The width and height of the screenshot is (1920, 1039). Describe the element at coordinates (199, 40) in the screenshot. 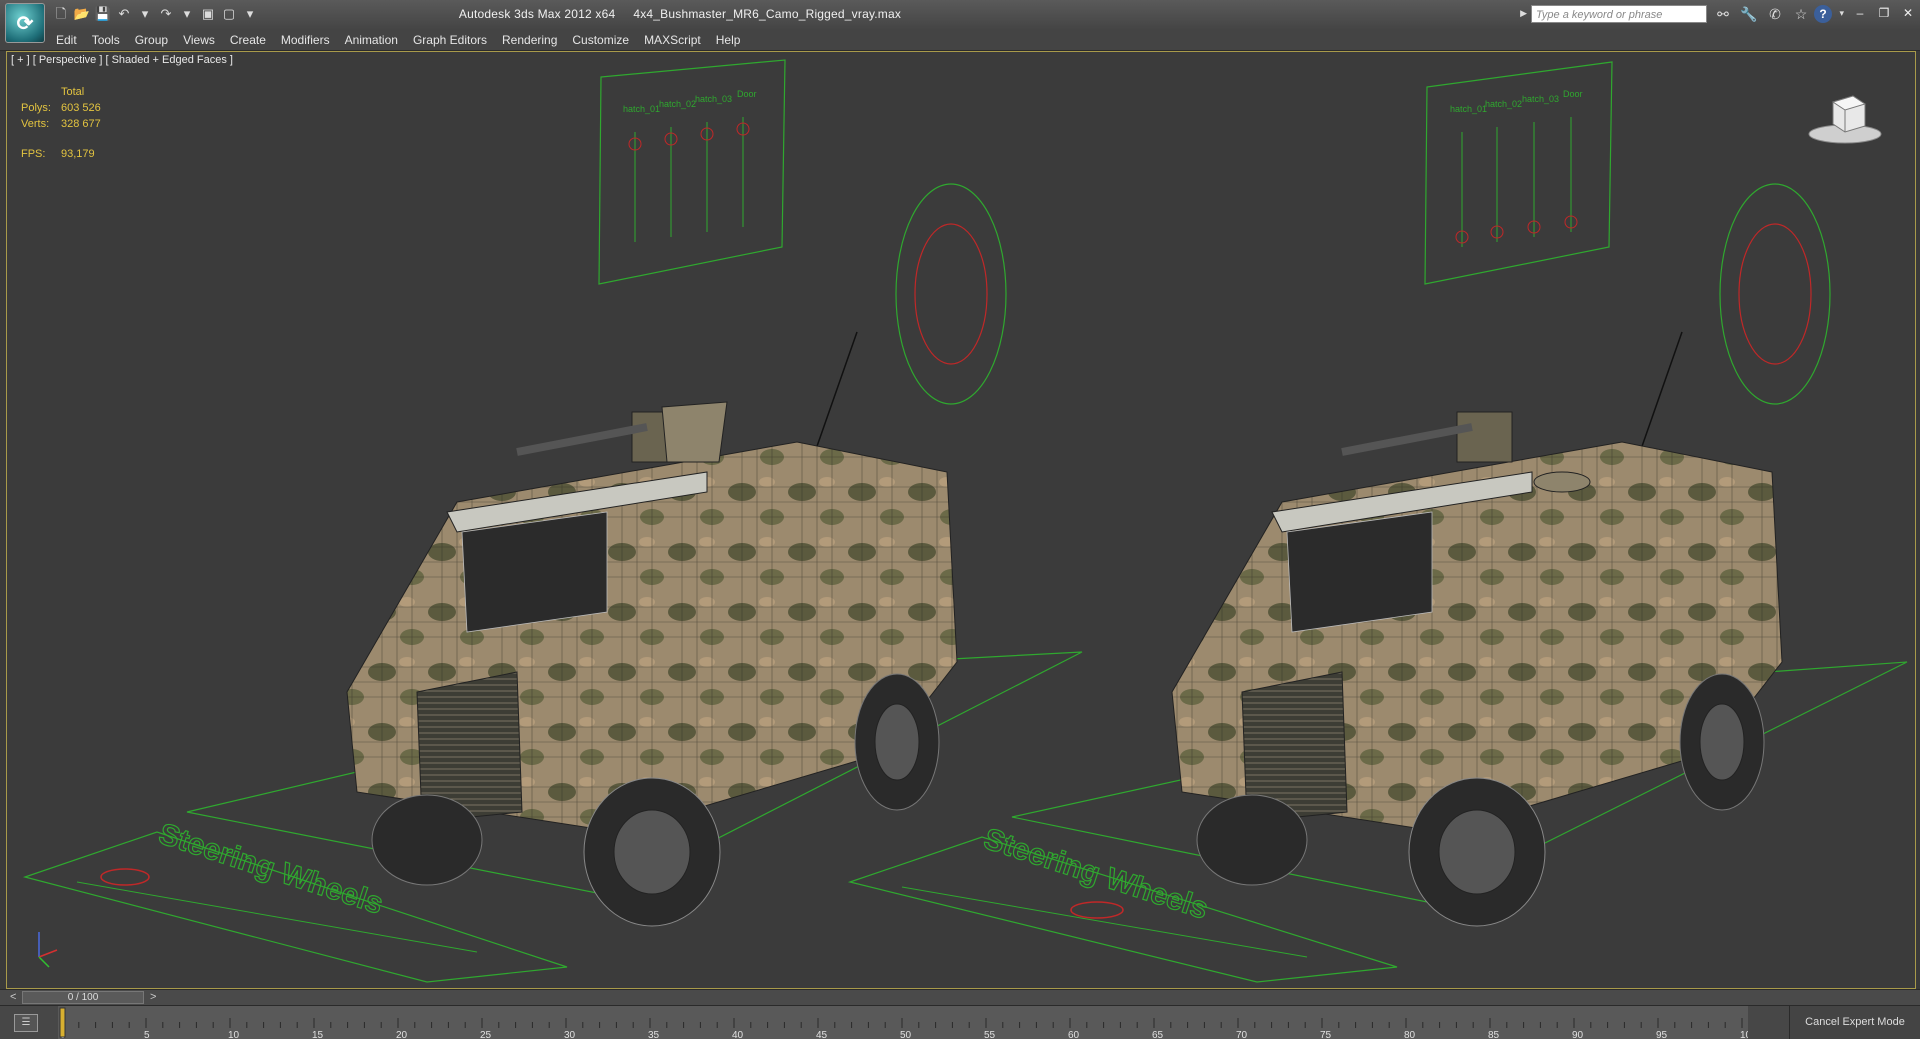

I see `menu-item: Views` at that location.